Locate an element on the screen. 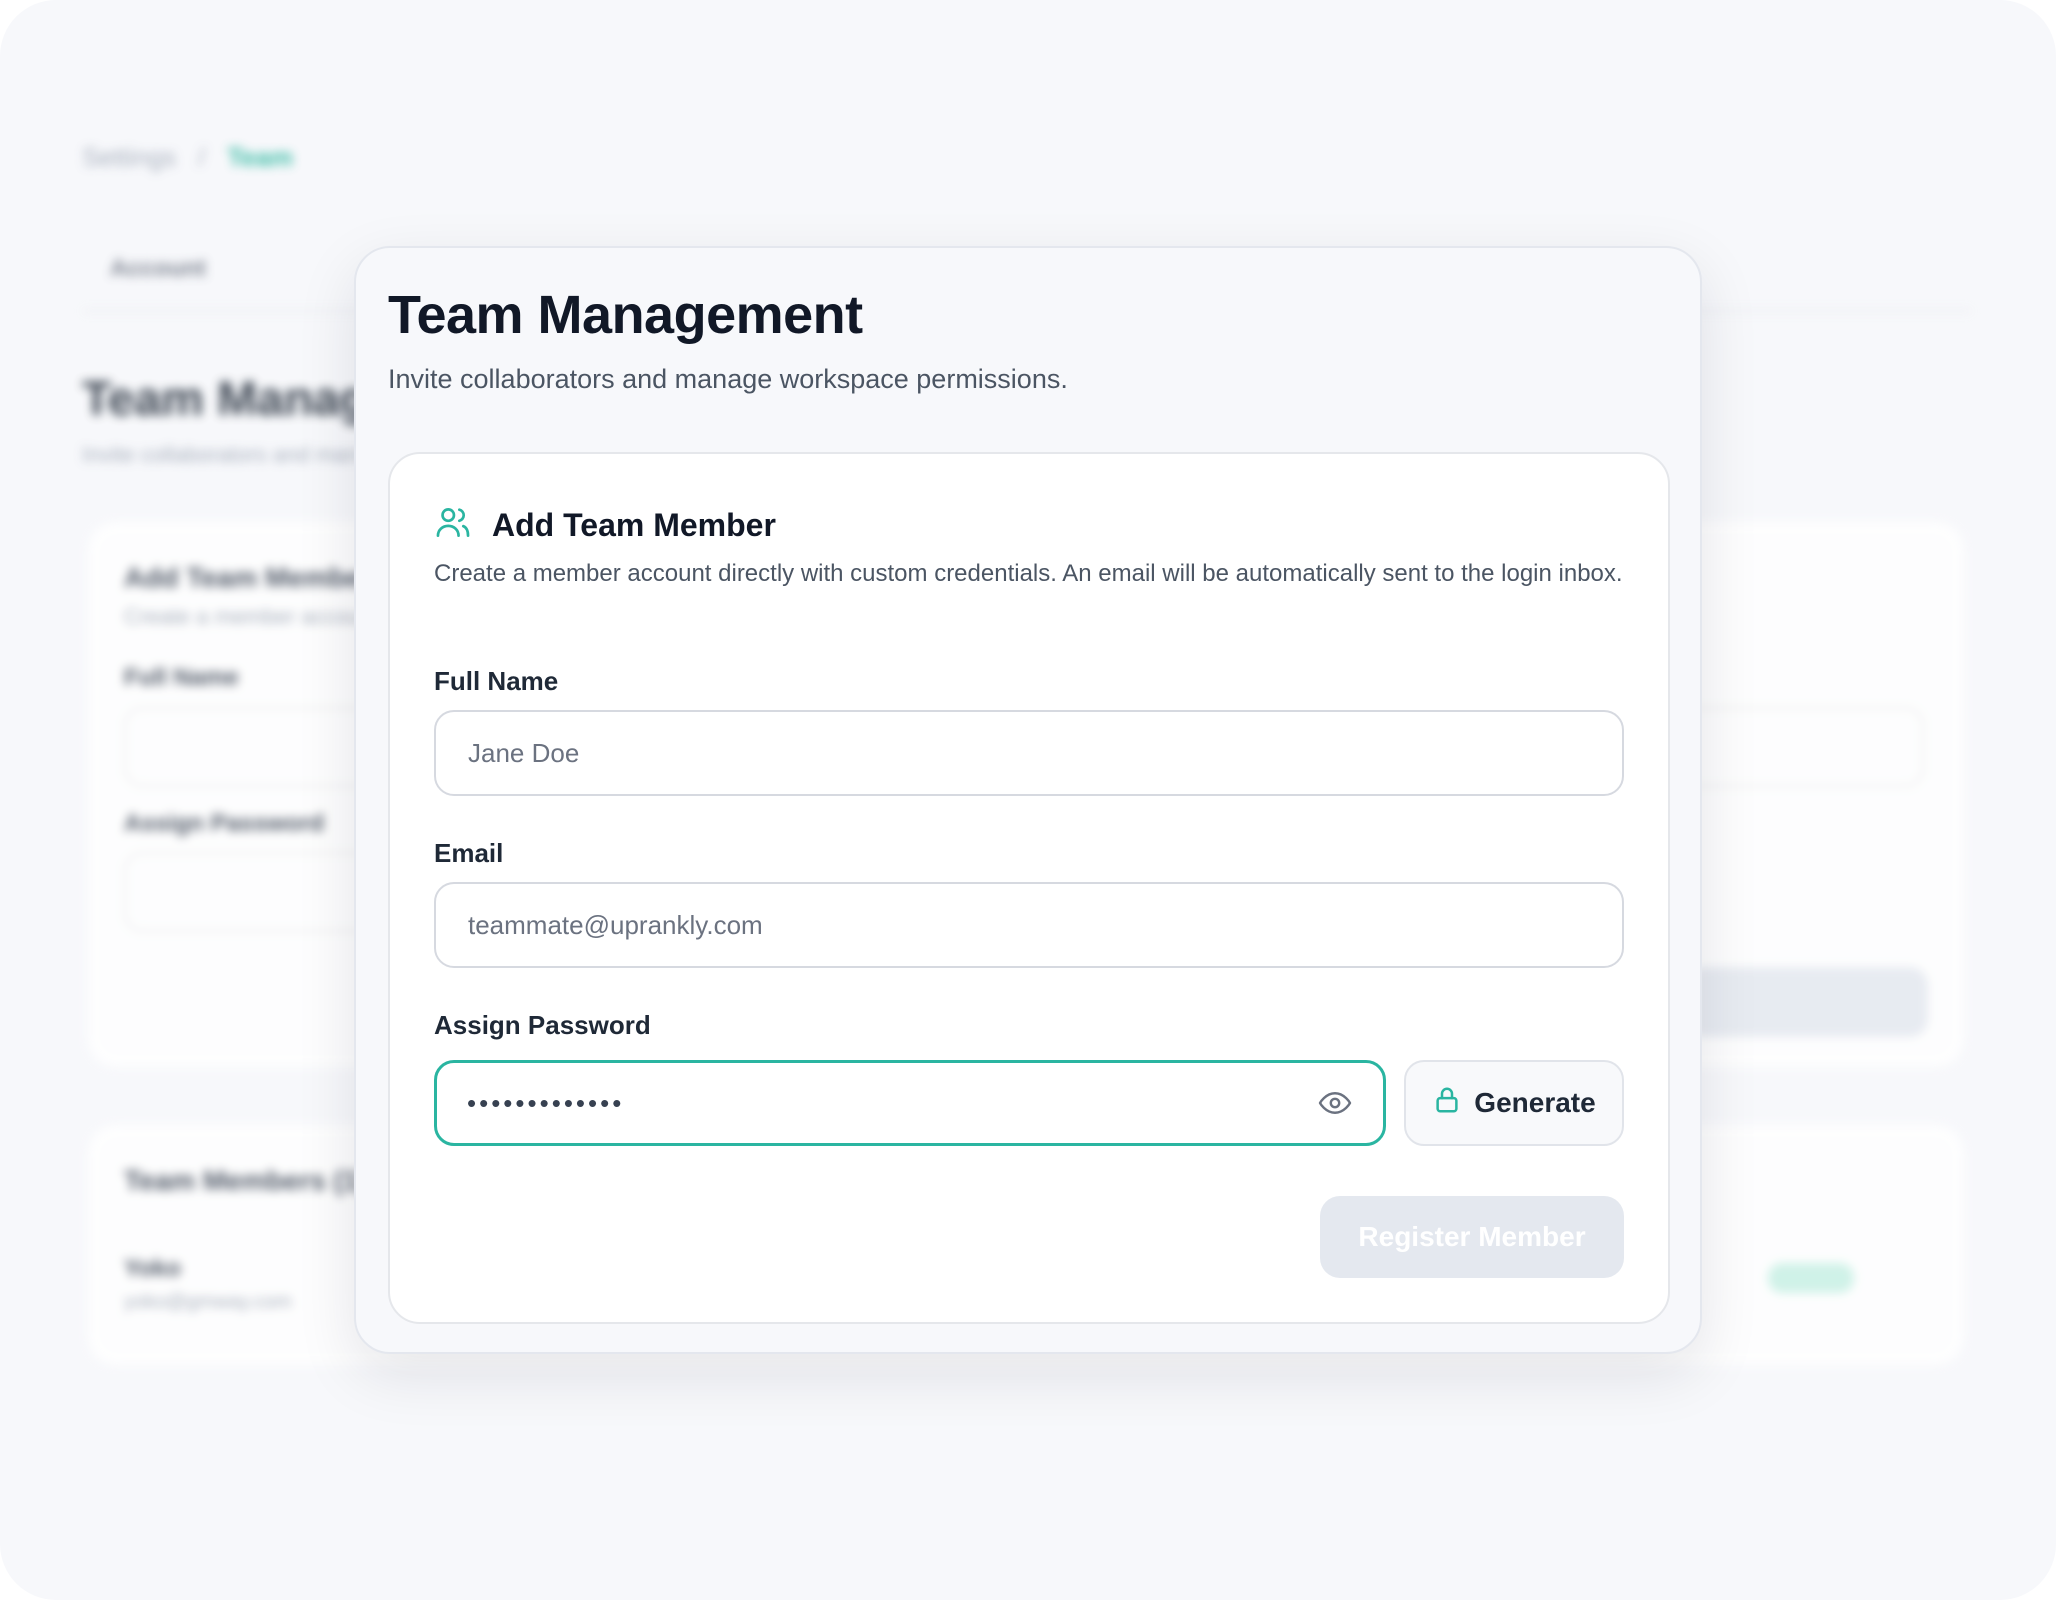 The width and height of the screenshot is (2056, 1600). modal-title: Team Management is located at coordinates (625, 315).